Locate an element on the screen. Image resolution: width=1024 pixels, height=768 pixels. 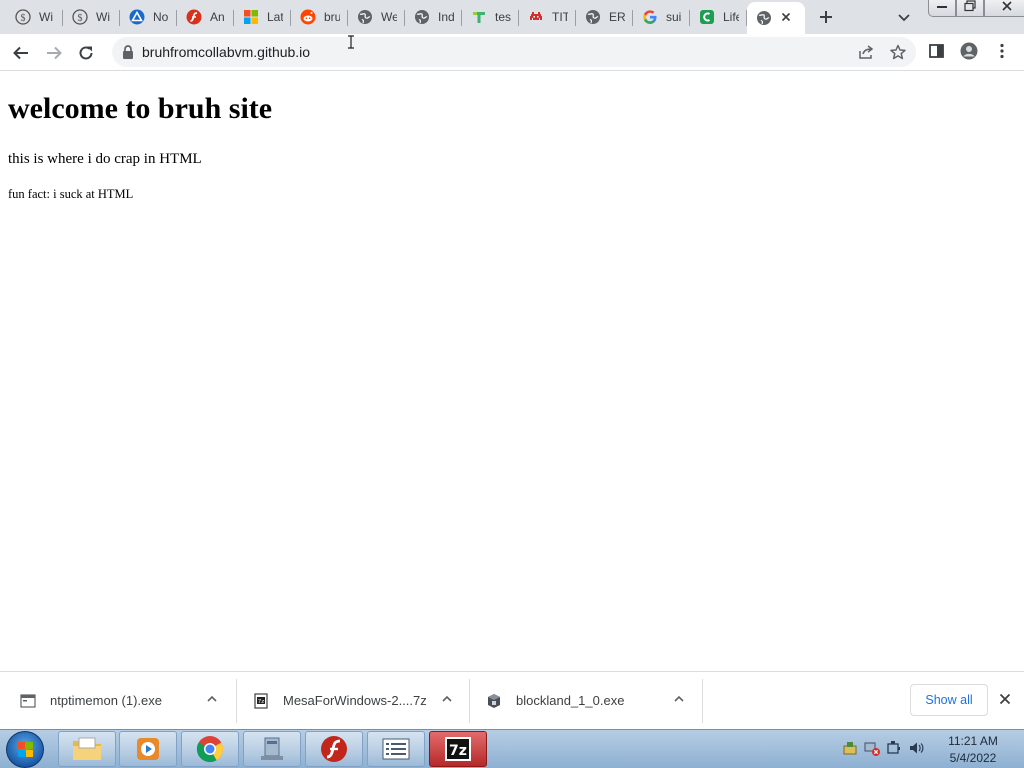
page-paragraph: this is where i do crap in HTML is located at coordinates (105, 159).